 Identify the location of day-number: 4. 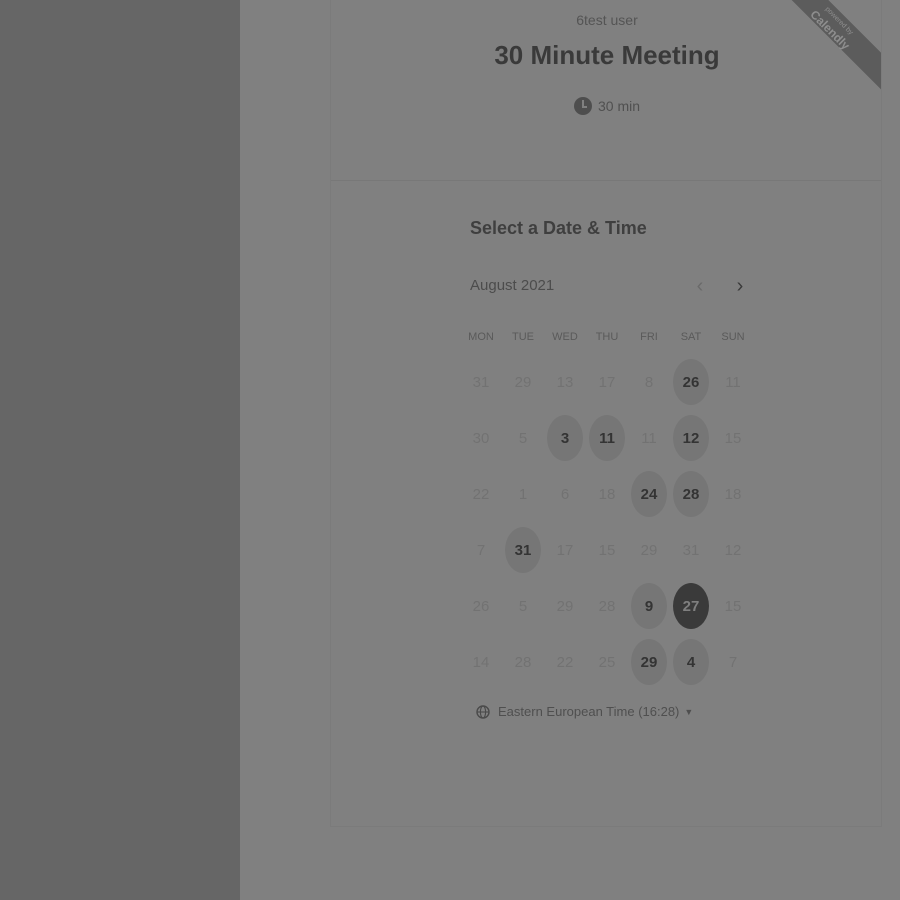
(691, 662).